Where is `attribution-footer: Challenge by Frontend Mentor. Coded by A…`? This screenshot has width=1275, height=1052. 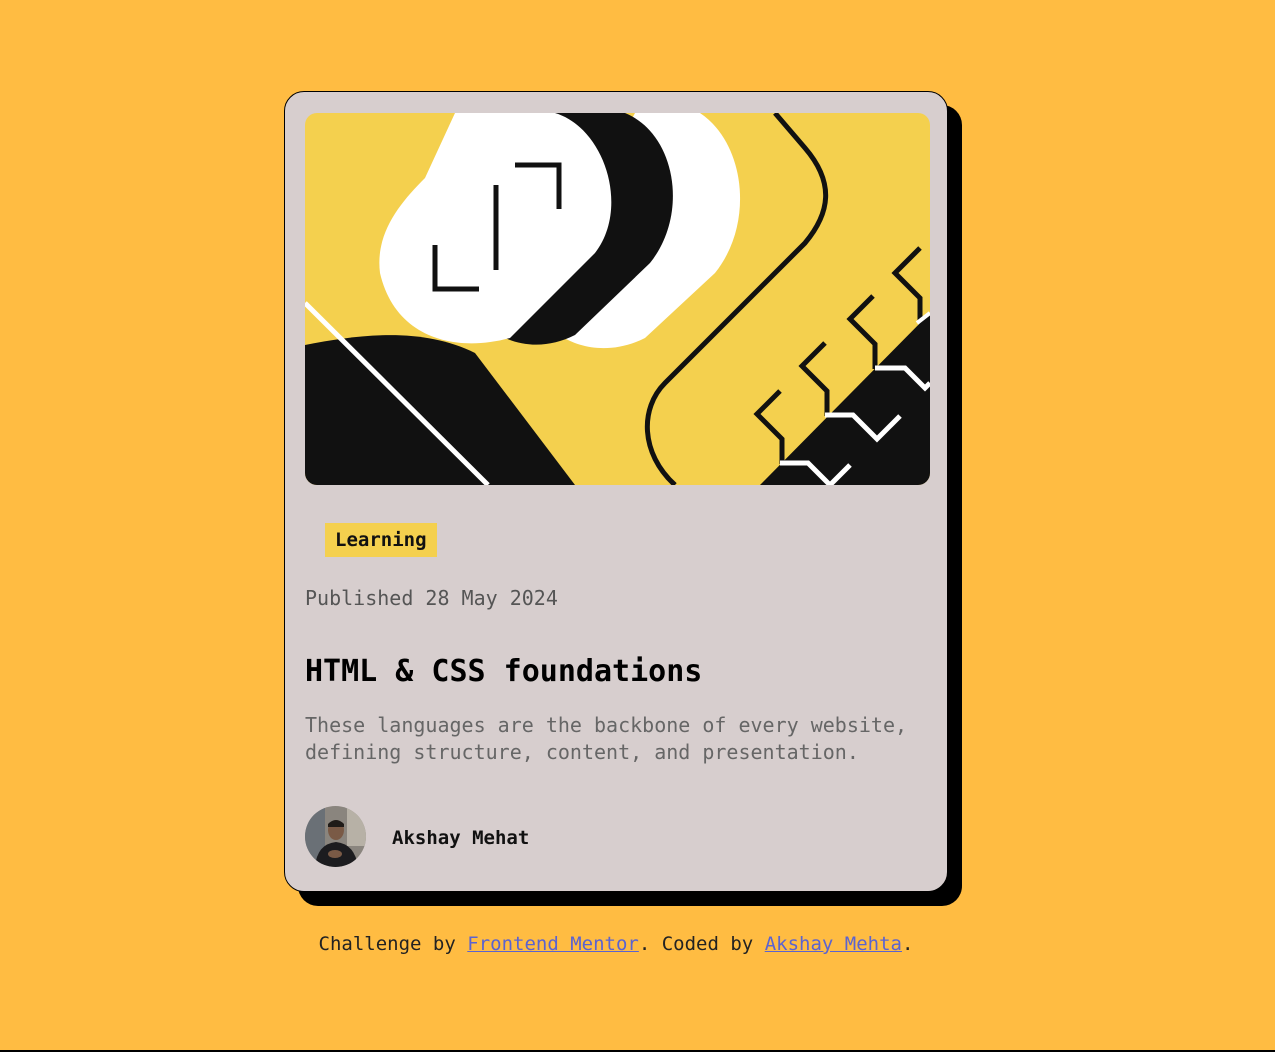 attribution-footer: Challenge by Frontend Mentor. Coded by A… is located at coordinates (616, 944).